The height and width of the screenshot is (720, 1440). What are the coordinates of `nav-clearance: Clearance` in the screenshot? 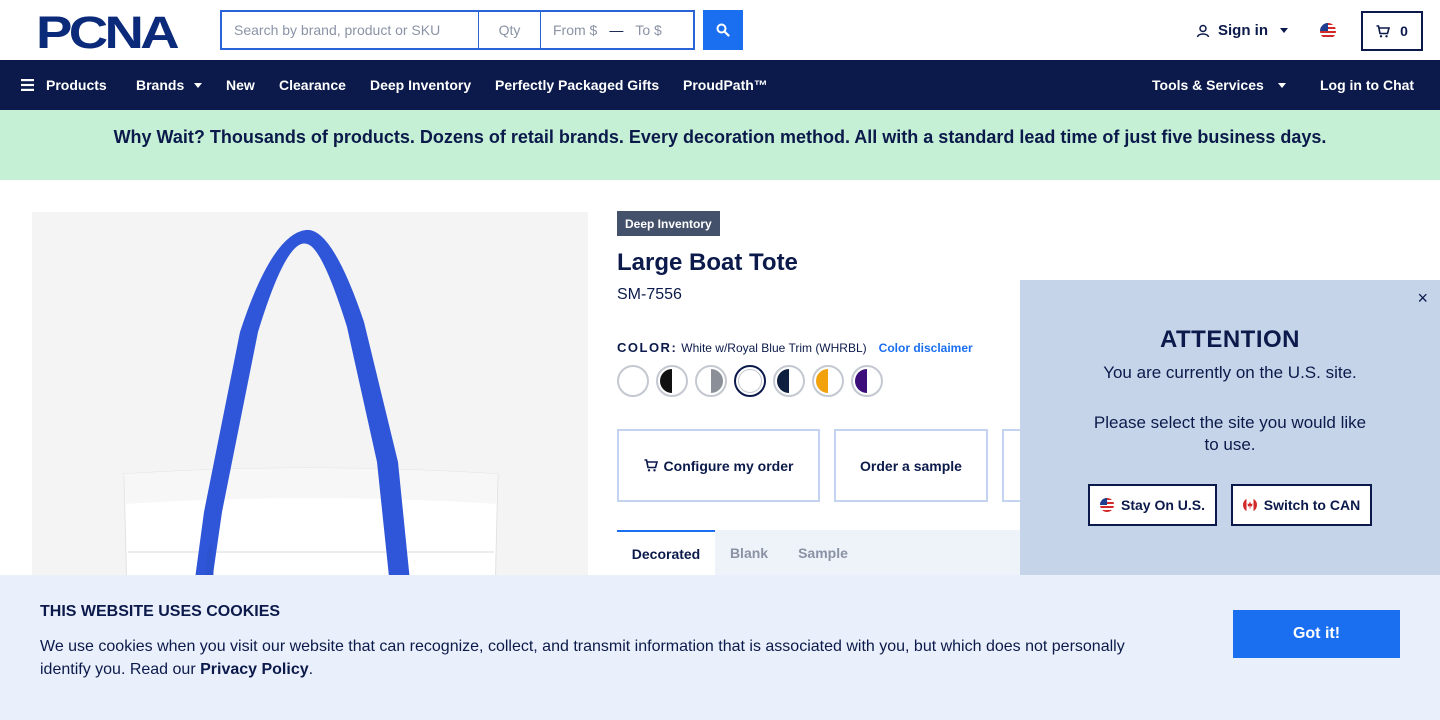 It's located at (312, 85).